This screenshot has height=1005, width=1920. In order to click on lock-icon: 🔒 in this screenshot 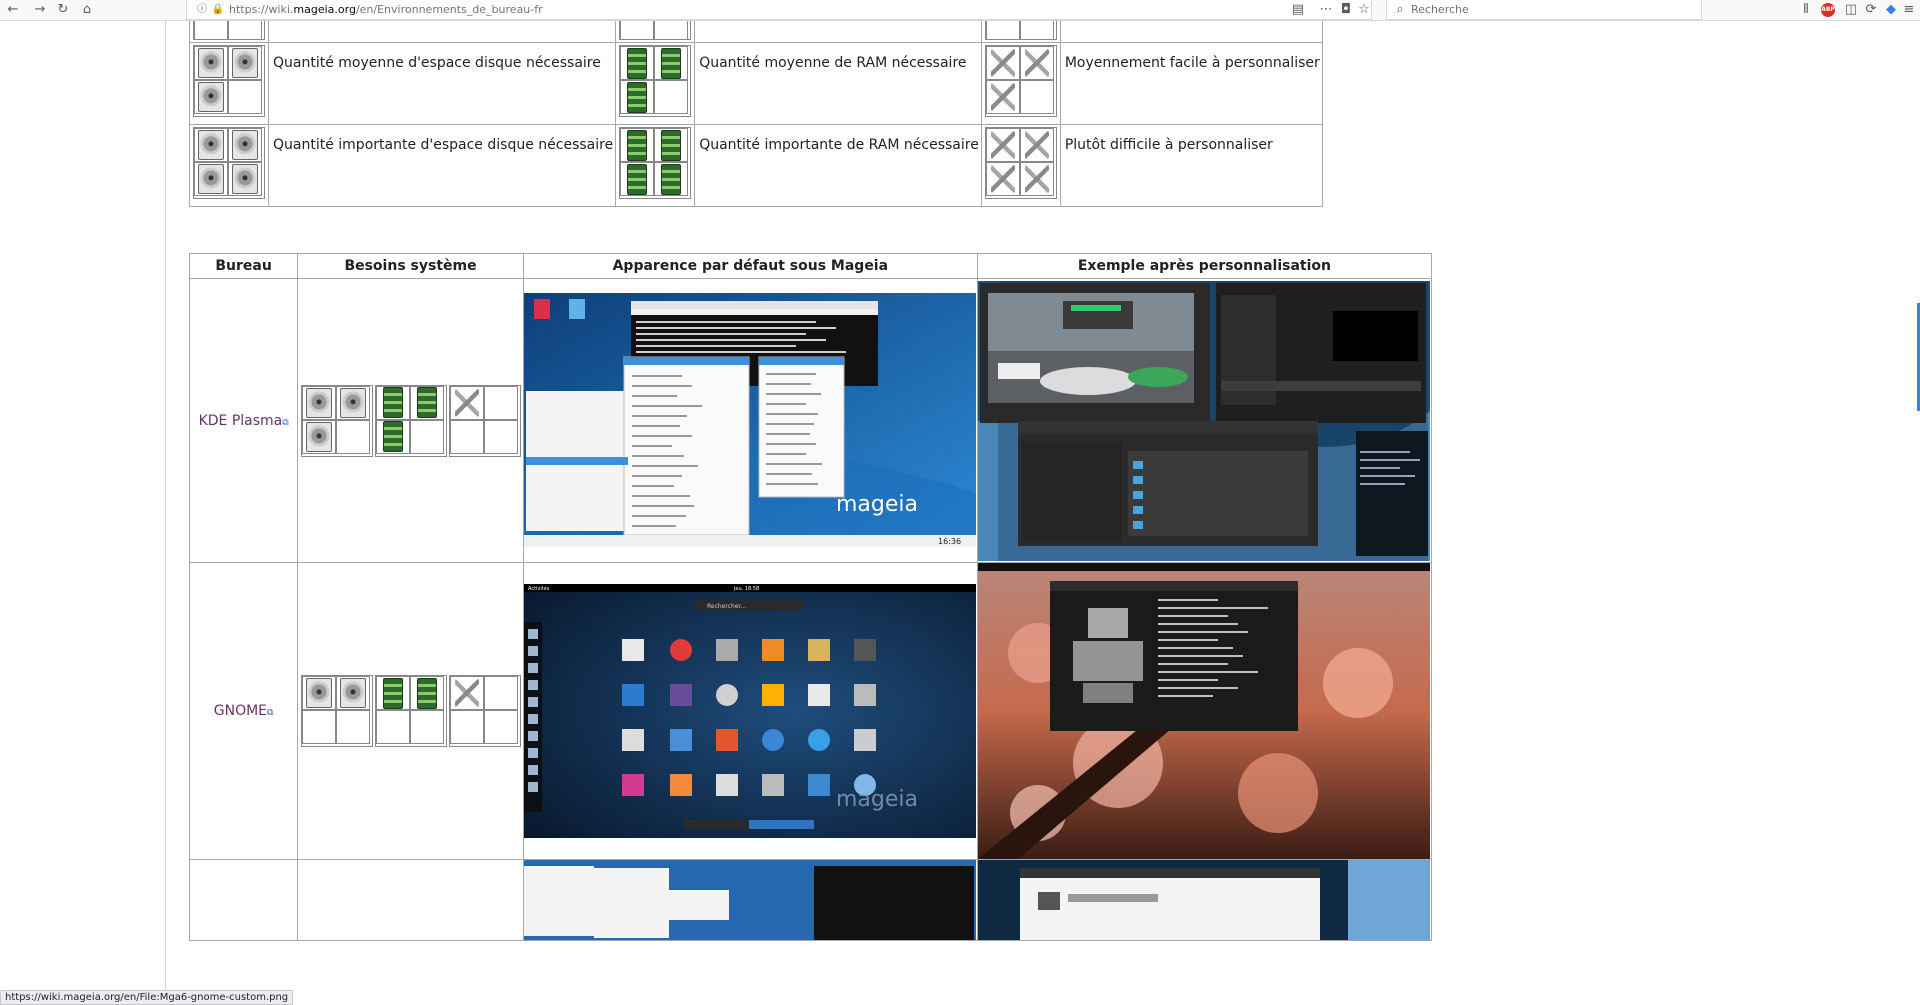, I will do `click(218, 9)`.